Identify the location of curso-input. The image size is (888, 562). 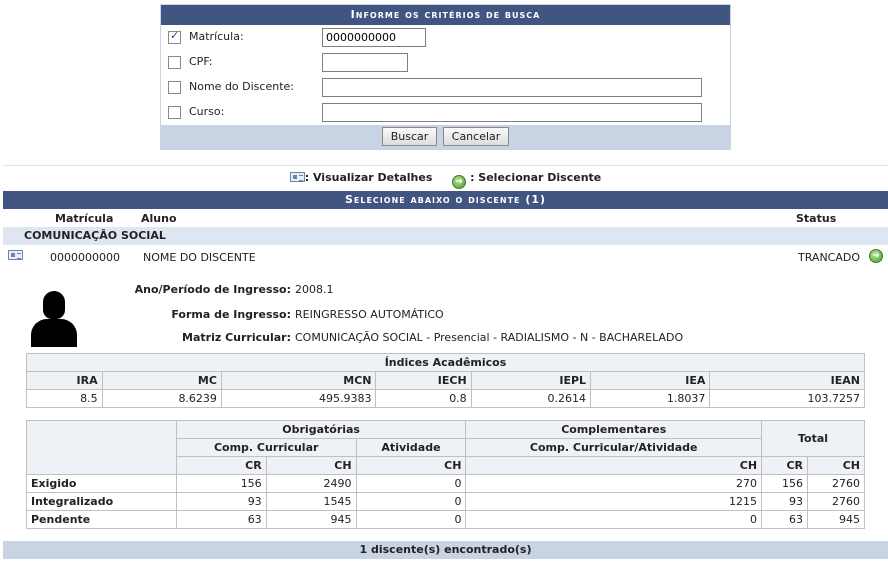
(512, 112).